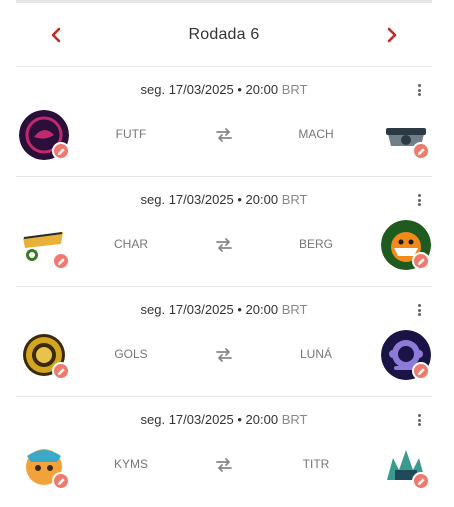  I want to click on away-team-name: LUNÁ, so click(315, 354).